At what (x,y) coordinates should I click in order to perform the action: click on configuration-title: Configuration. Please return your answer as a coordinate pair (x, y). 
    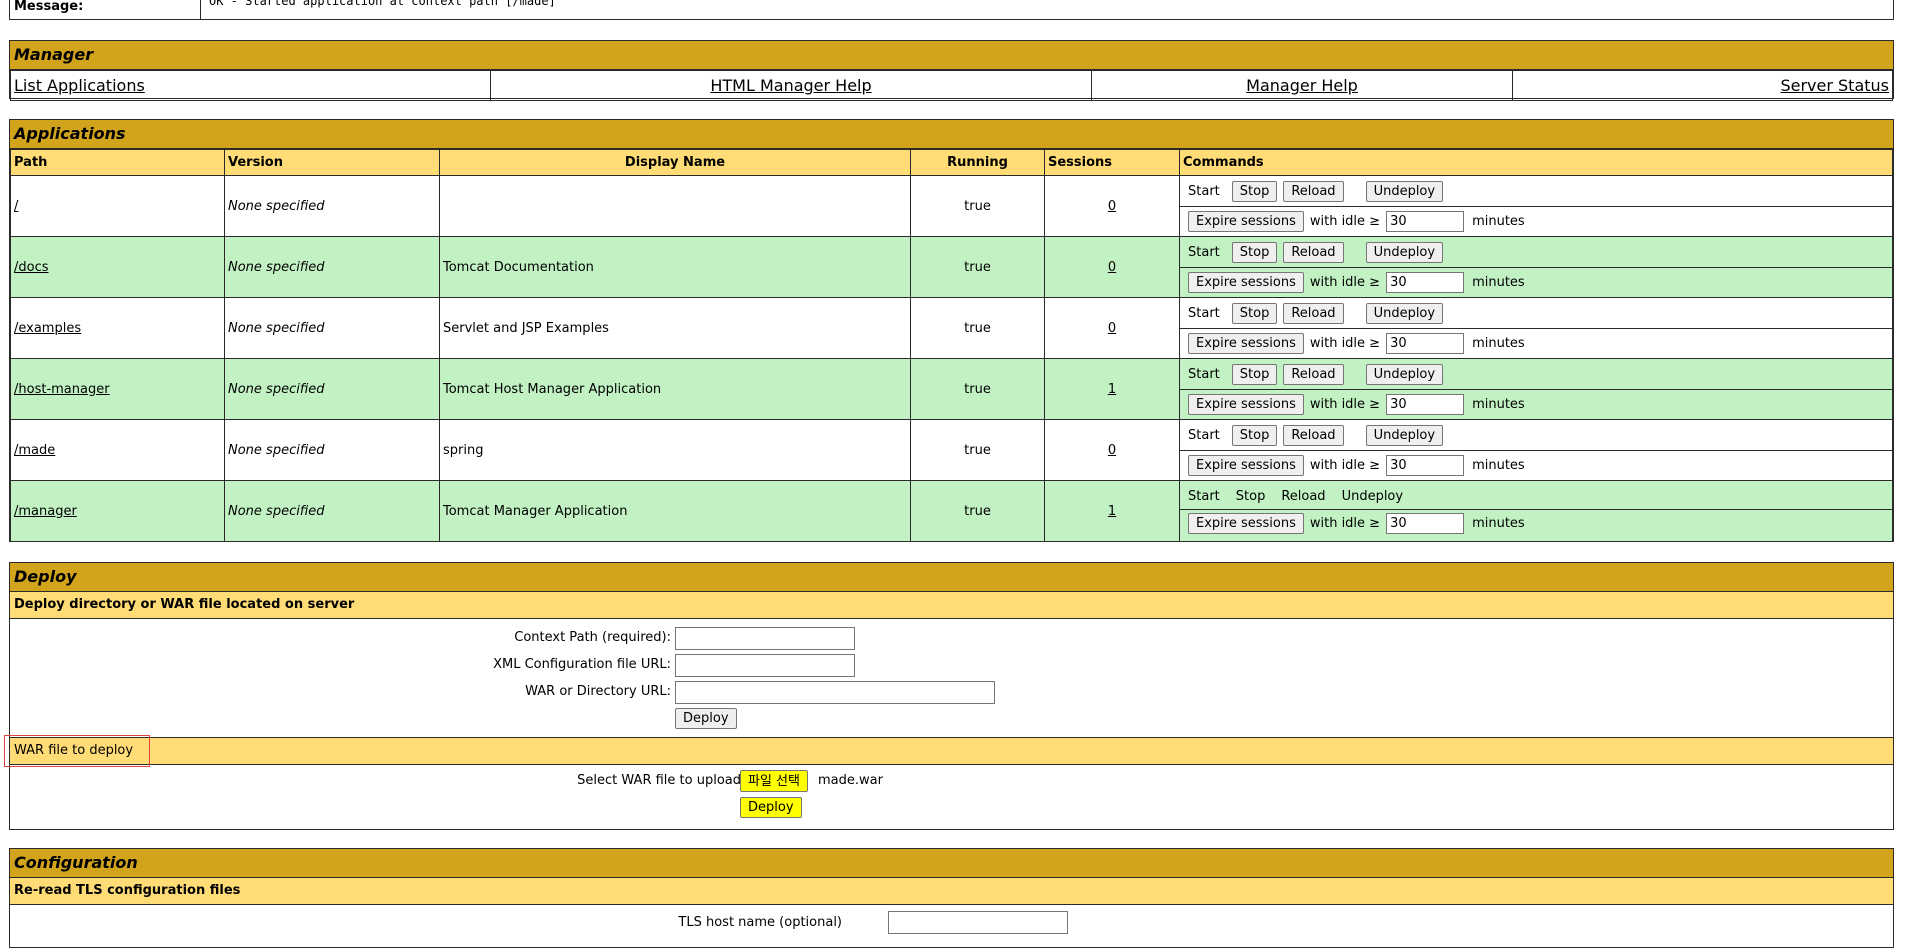
    Looking at the image, I should click on (951, 863).